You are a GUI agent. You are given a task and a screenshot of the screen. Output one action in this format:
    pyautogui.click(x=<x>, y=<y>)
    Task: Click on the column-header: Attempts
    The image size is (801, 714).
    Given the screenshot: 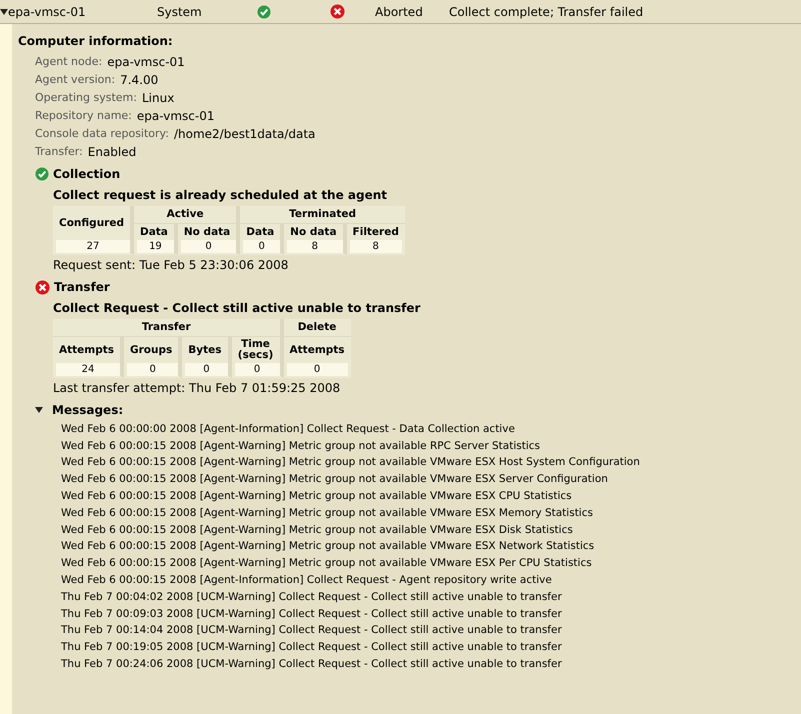 What is the action you would take?
    pyautogui.click(x=317, y=350)
    